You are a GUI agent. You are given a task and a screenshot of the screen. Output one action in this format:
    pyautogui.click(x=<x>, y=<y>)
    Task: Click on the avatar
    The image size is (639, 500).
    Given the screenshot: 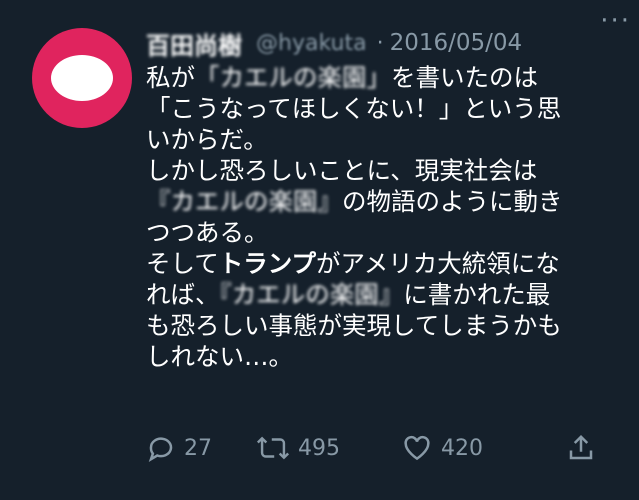 What is the action you would take?
    pyautogui.click(x=82, y=78)
    